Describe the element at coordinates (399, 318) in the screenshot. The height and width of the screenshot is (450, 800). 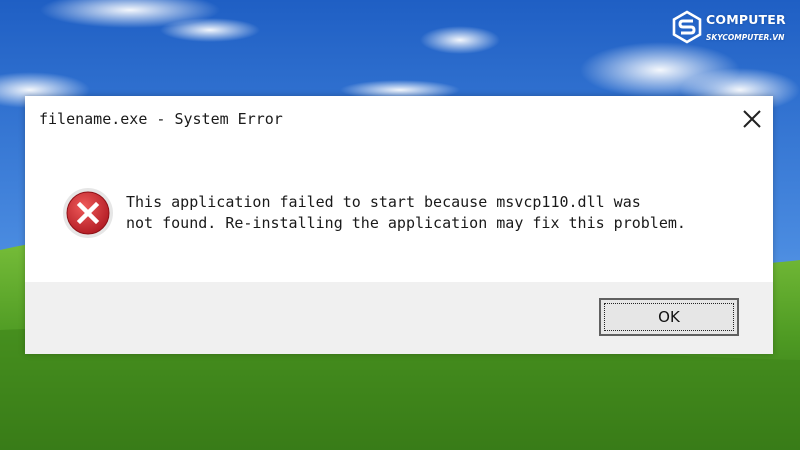
I see `dialog-footer: OK` at that location.